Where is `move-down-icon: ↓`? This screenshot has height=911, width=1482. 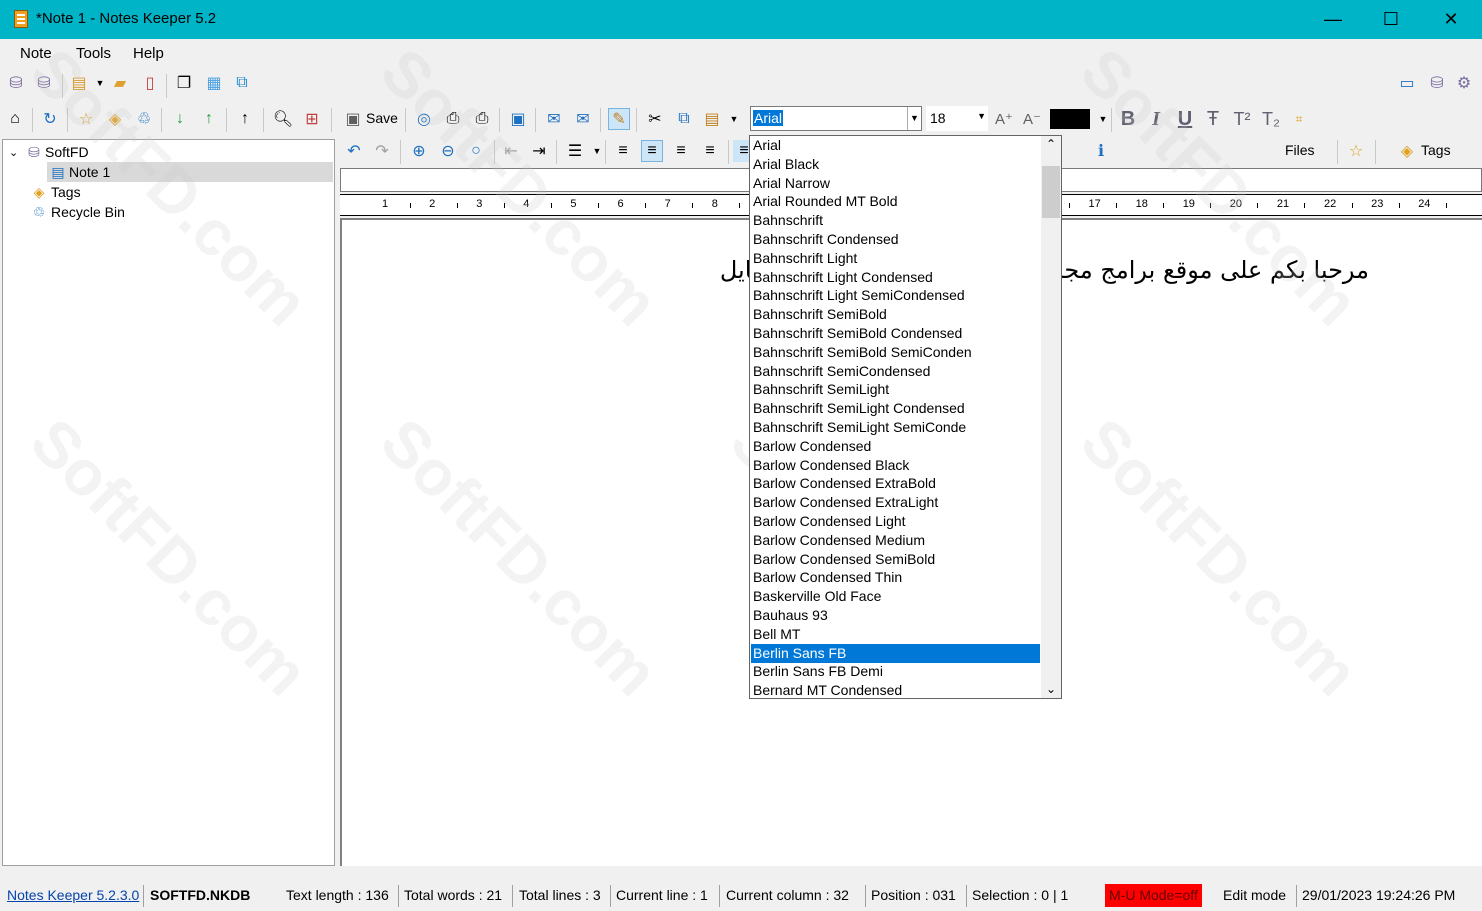 move-down-icon: ↓ is located at coordinates (180, 119).